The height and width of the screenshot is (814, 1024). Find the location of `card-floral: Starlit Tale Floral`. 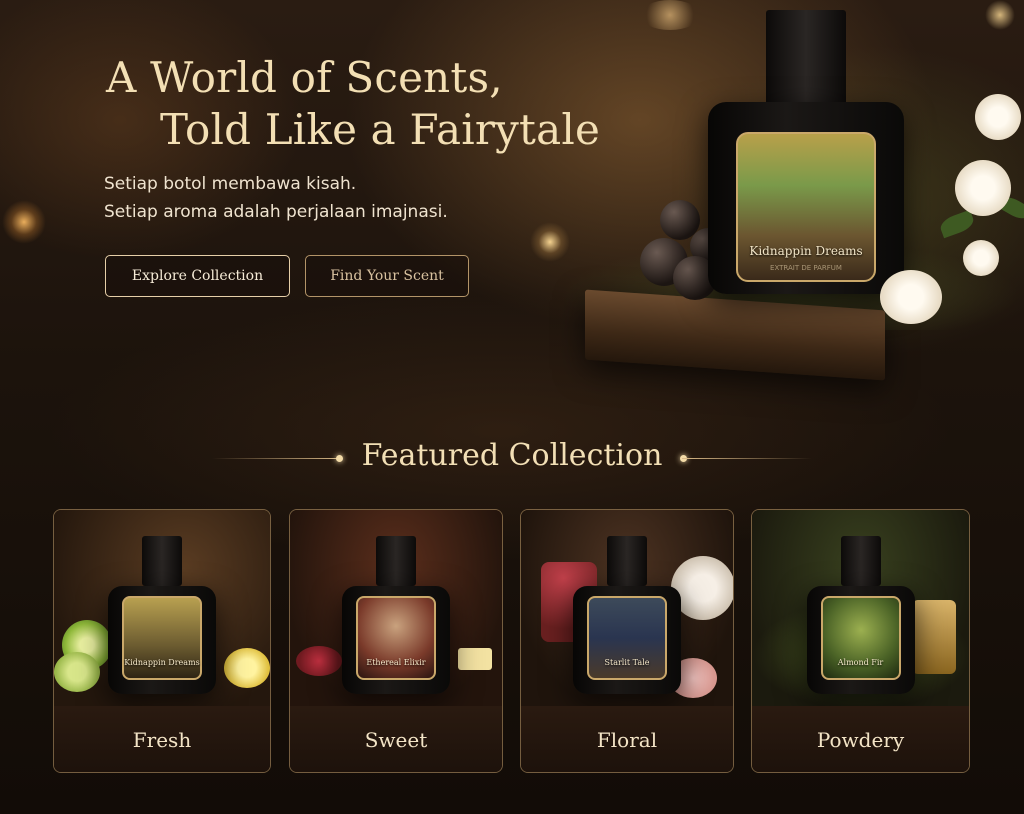

card-floral: Starlit Tale Floral is located at coordinates (627, 641).